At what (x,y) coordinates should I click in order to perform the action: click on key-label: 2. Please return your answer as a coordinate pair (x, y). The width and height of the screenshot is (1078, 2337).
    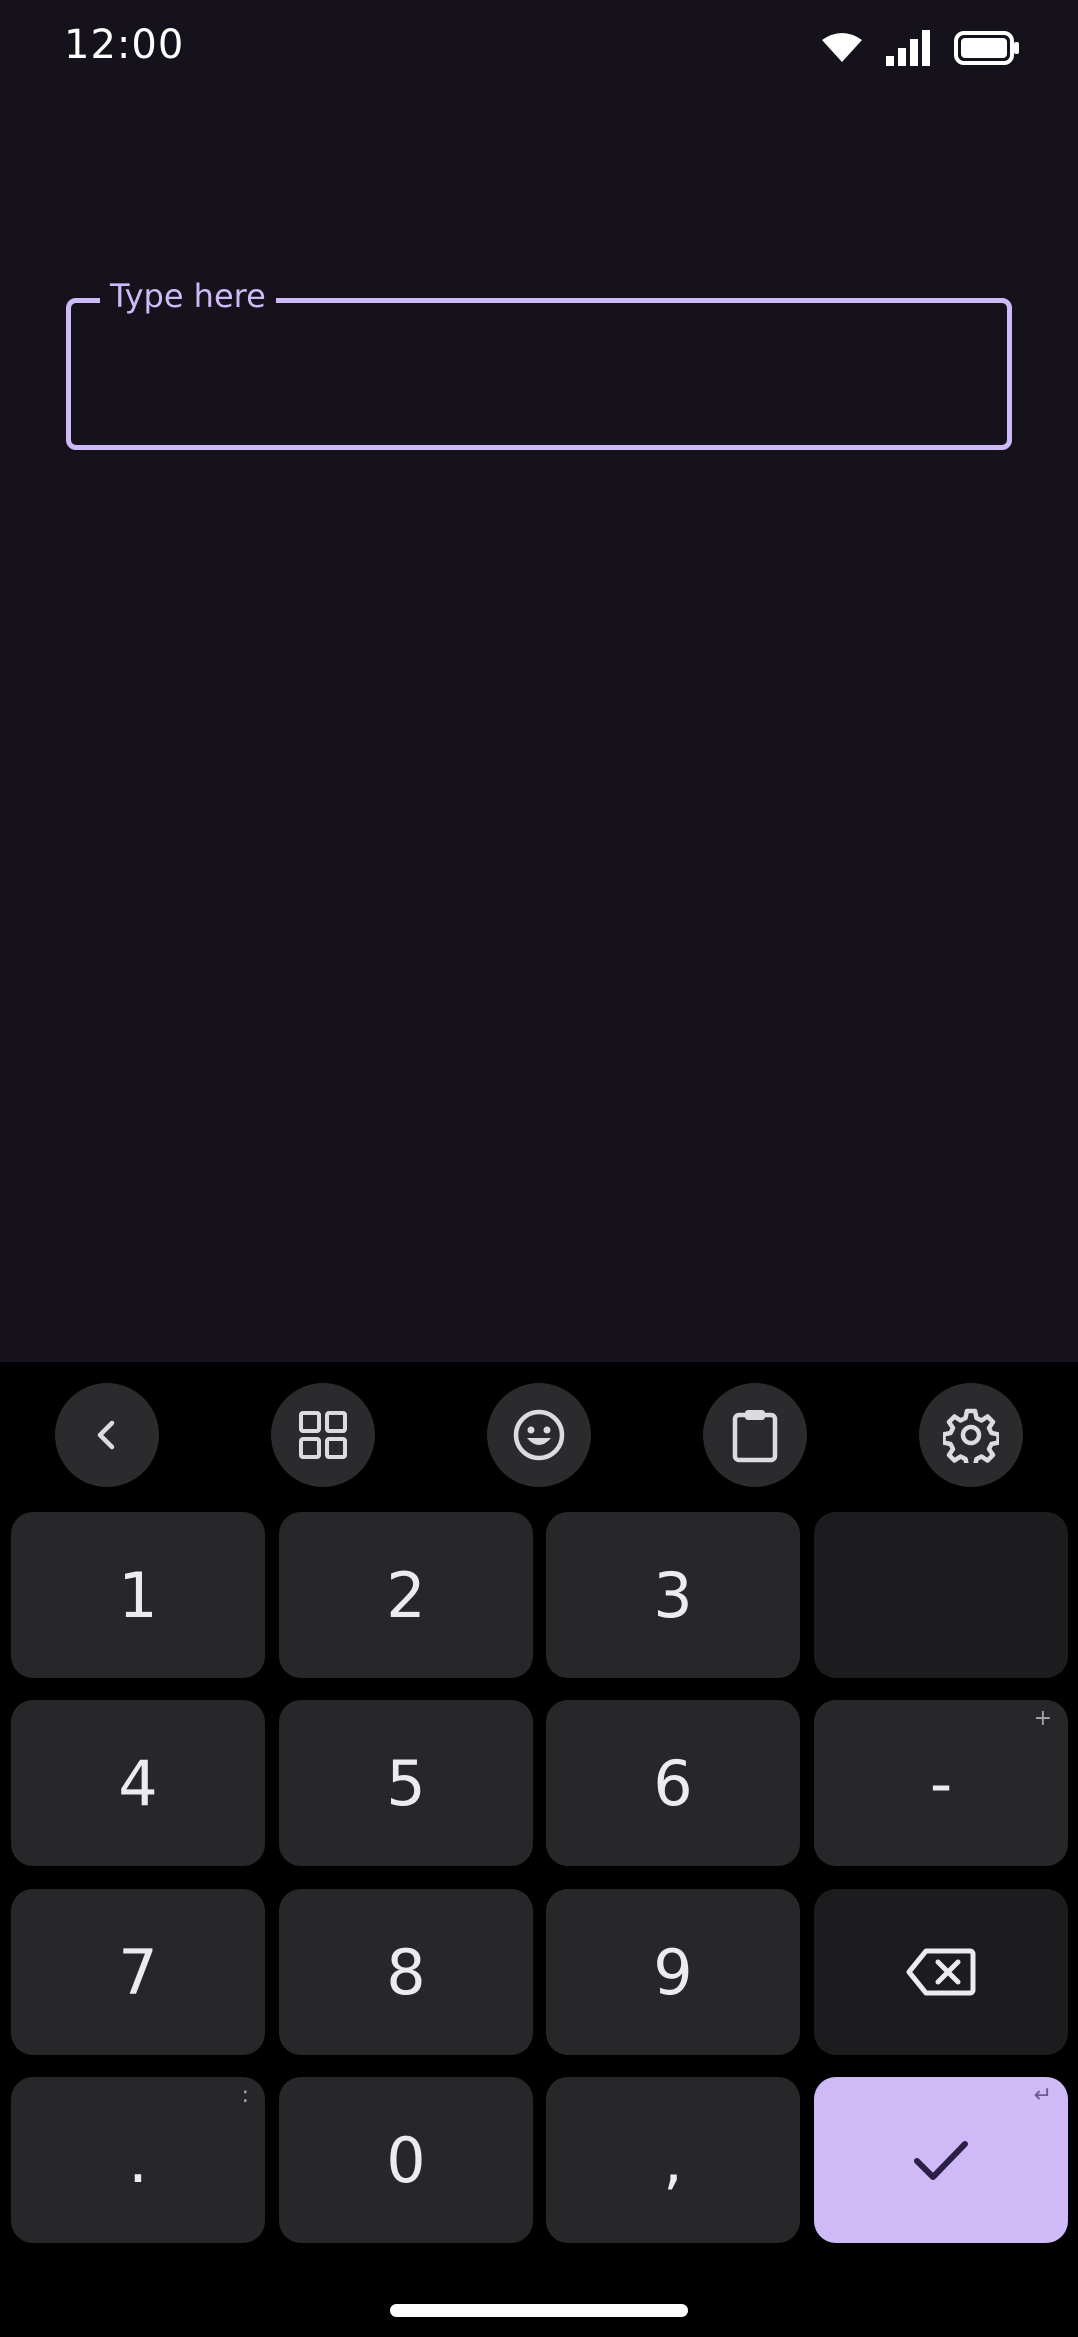
    Looking at the image, I should click on (406, 1595).